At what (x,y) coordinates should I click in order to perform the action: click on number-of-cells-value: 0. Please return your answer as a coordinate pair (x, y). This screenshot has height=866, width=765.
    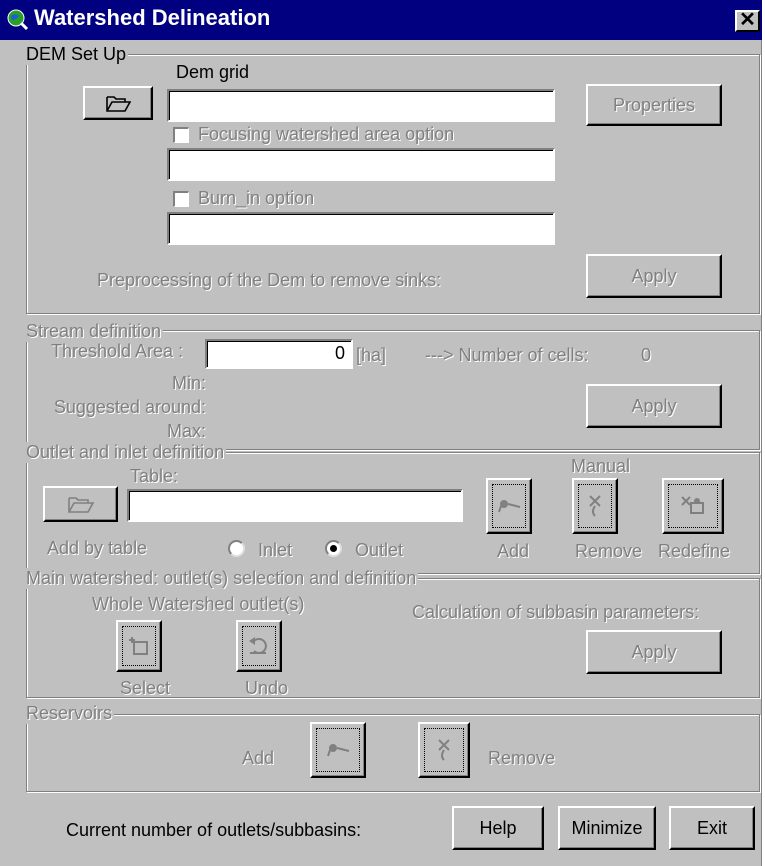
    Looking at the image, I should click on (646, 355).